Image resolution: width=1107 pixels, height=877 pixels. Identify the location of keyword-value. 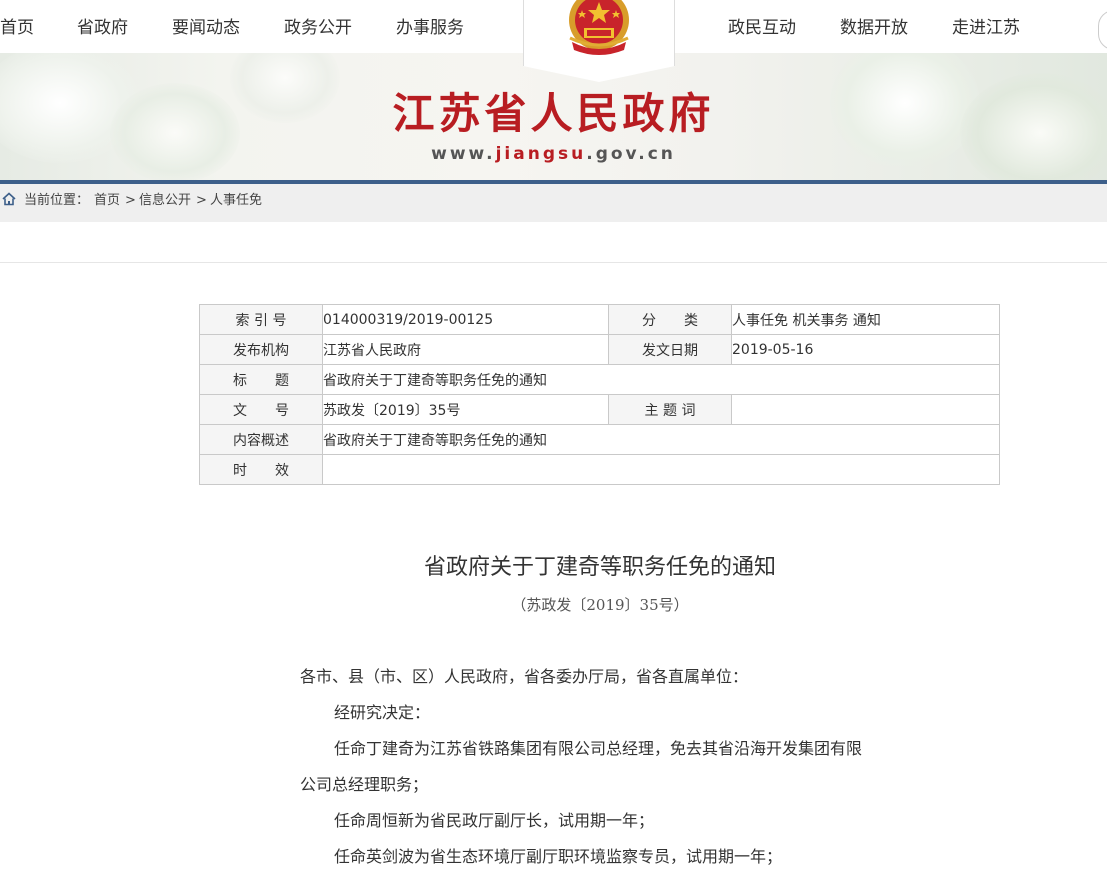
(865, 409).